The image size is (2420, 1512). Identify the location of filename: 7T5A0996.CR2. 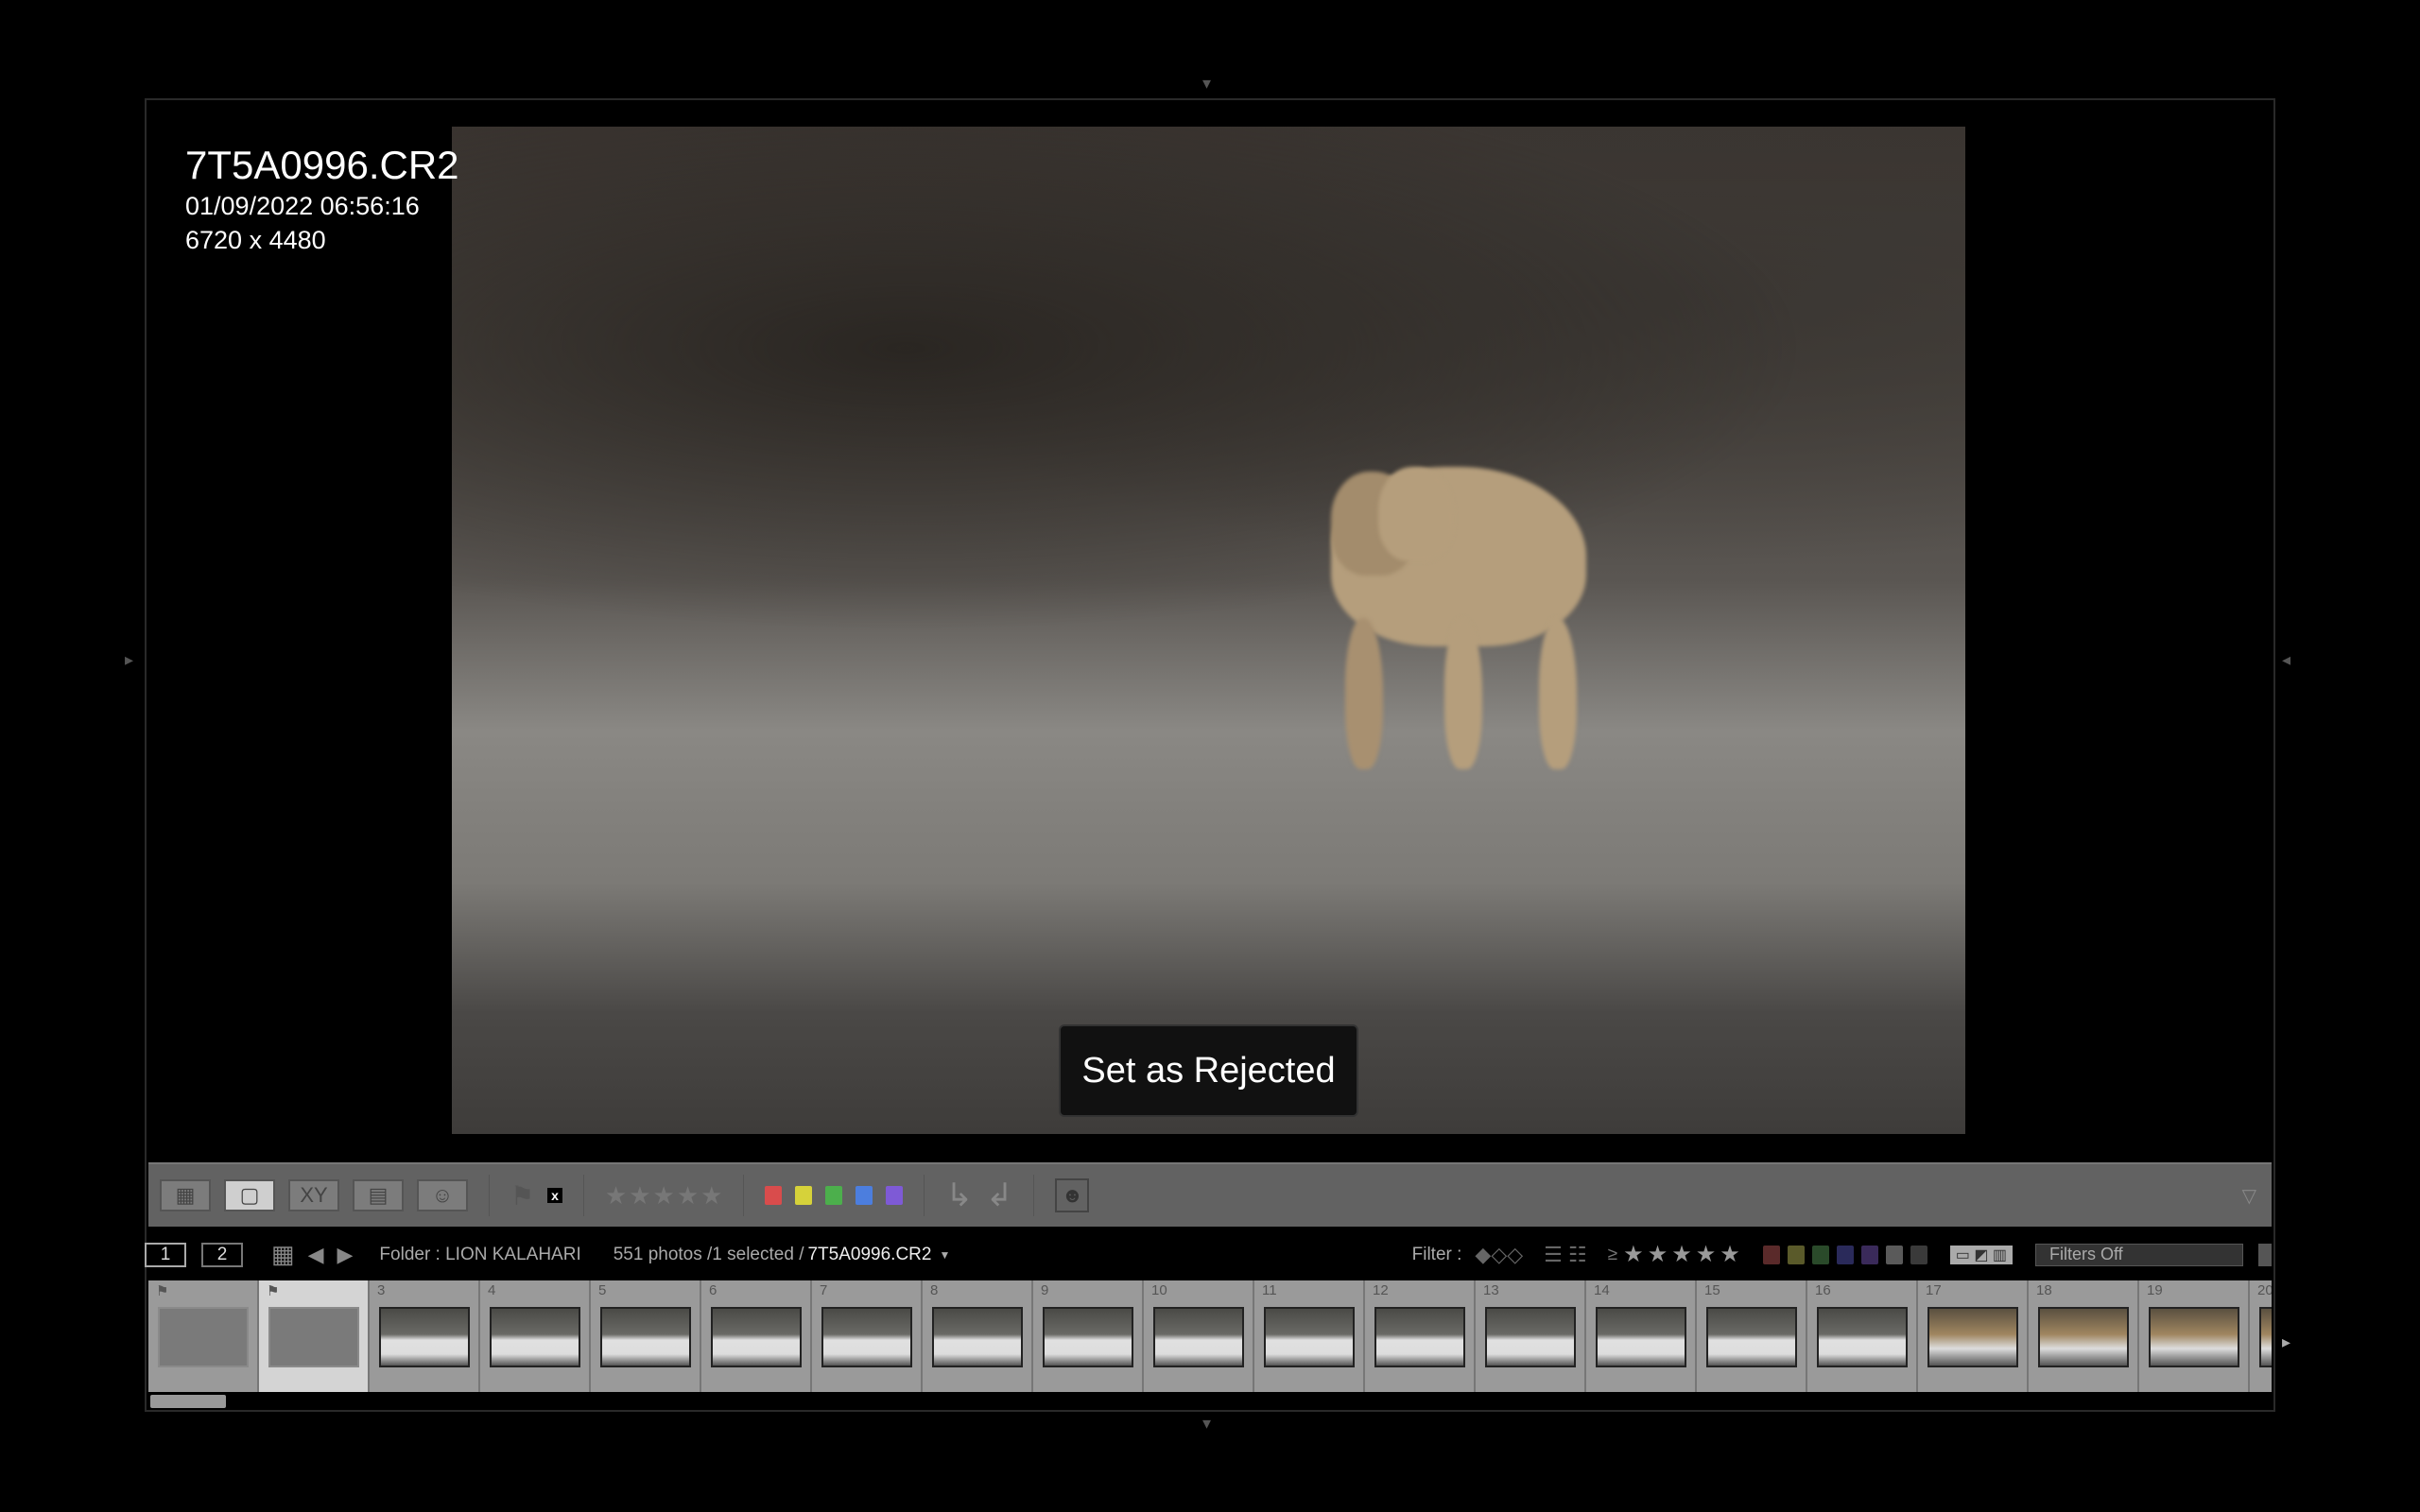
(322, 165).